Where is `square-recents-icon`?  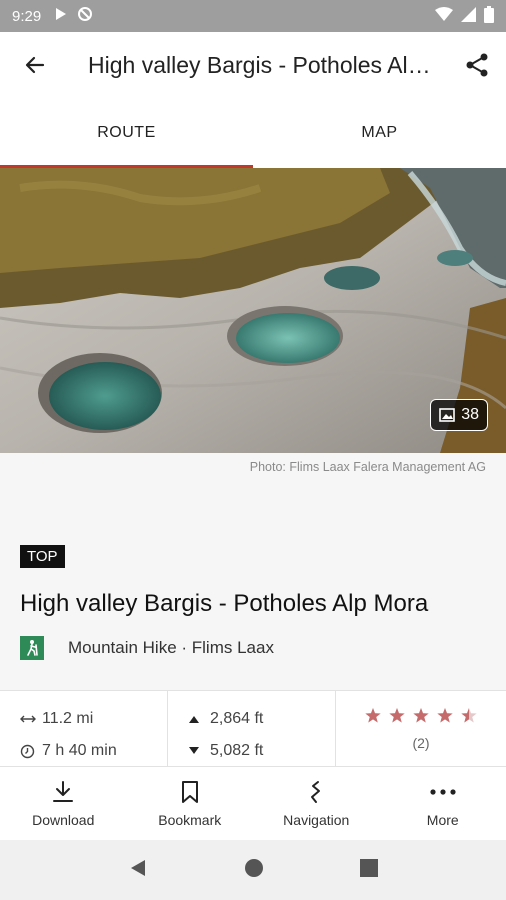
square-recents-icon is located at coordinates (369, 867).